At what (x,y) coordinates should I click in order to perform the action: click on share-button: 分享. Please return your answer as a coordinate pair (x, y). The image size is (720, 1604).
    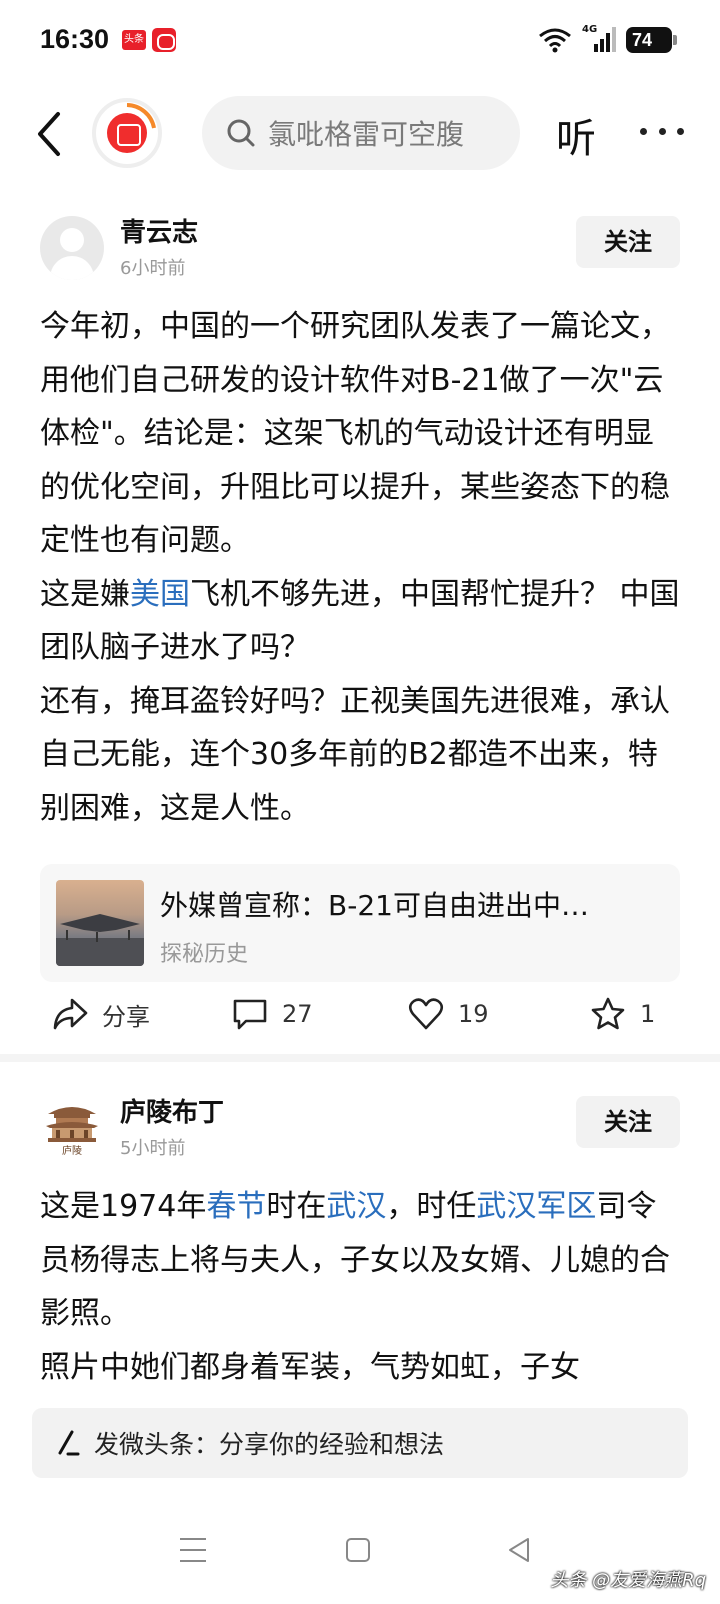
    Looking at the image, I should click on (101, 1014).